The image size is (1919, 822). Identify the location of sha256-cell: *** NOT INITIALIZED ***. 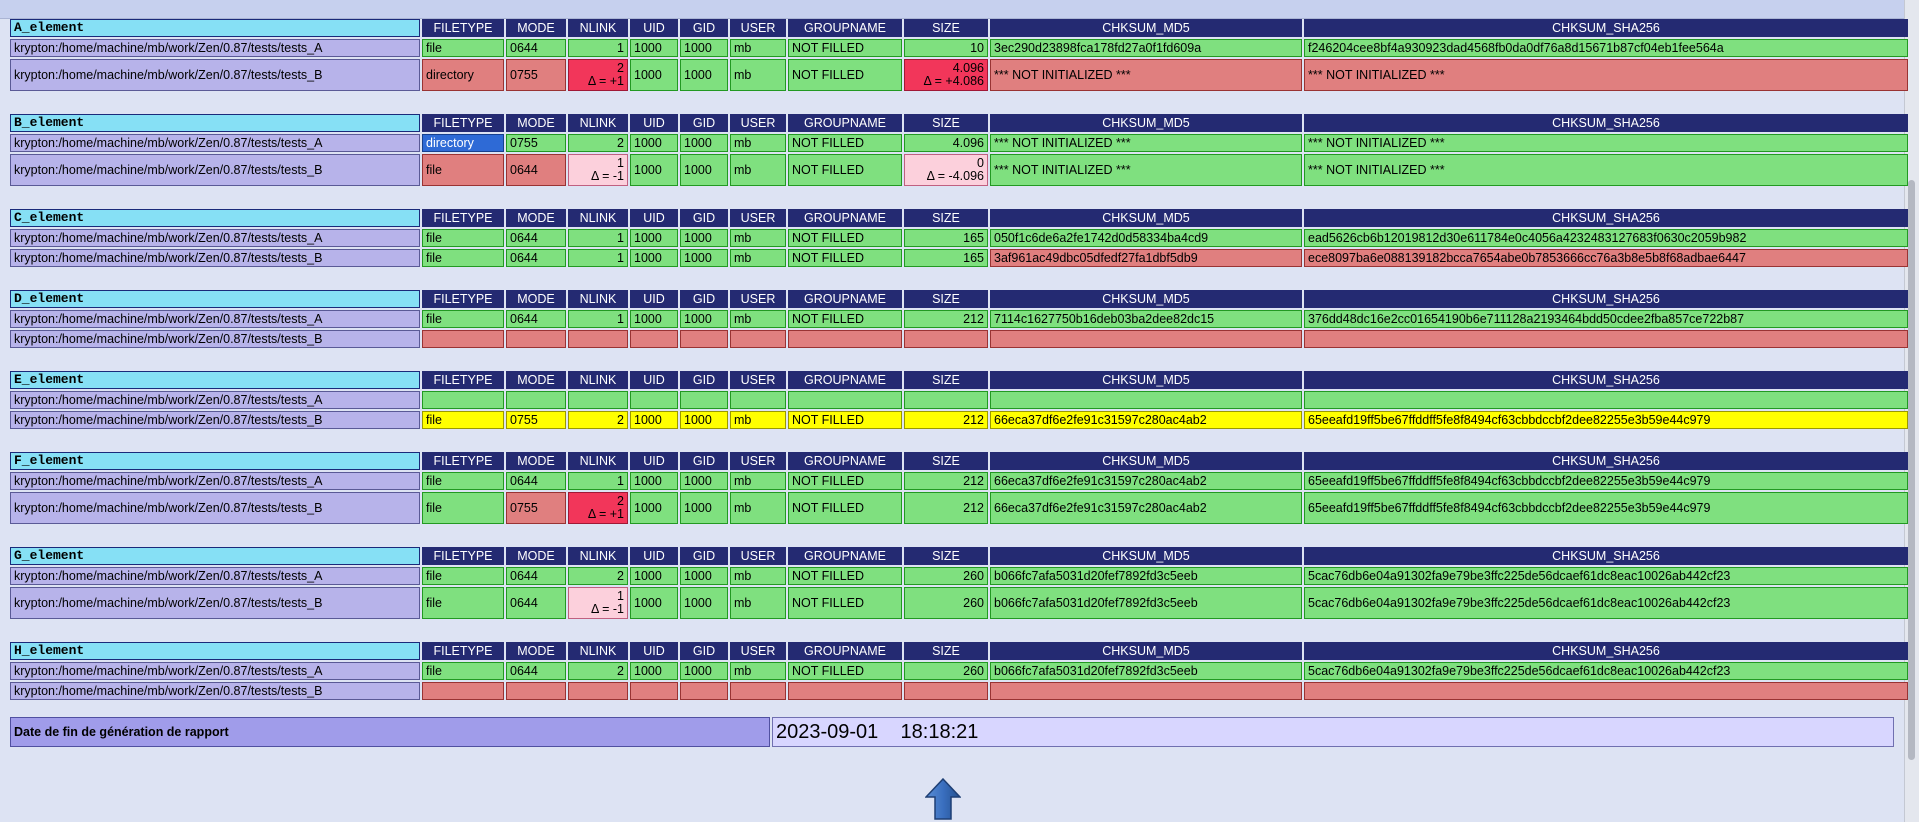
(1606, 143).